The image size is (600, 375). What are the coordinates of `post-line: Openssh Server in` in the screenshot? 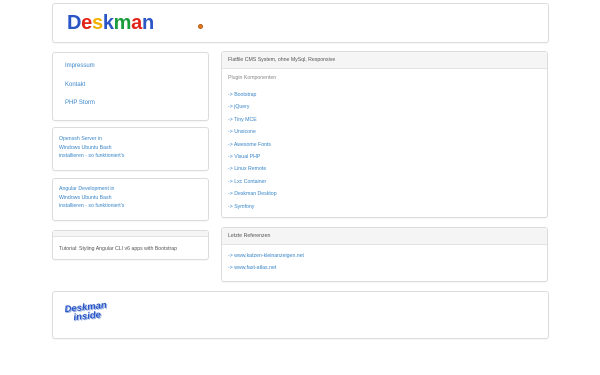 It's located at (80, 139).